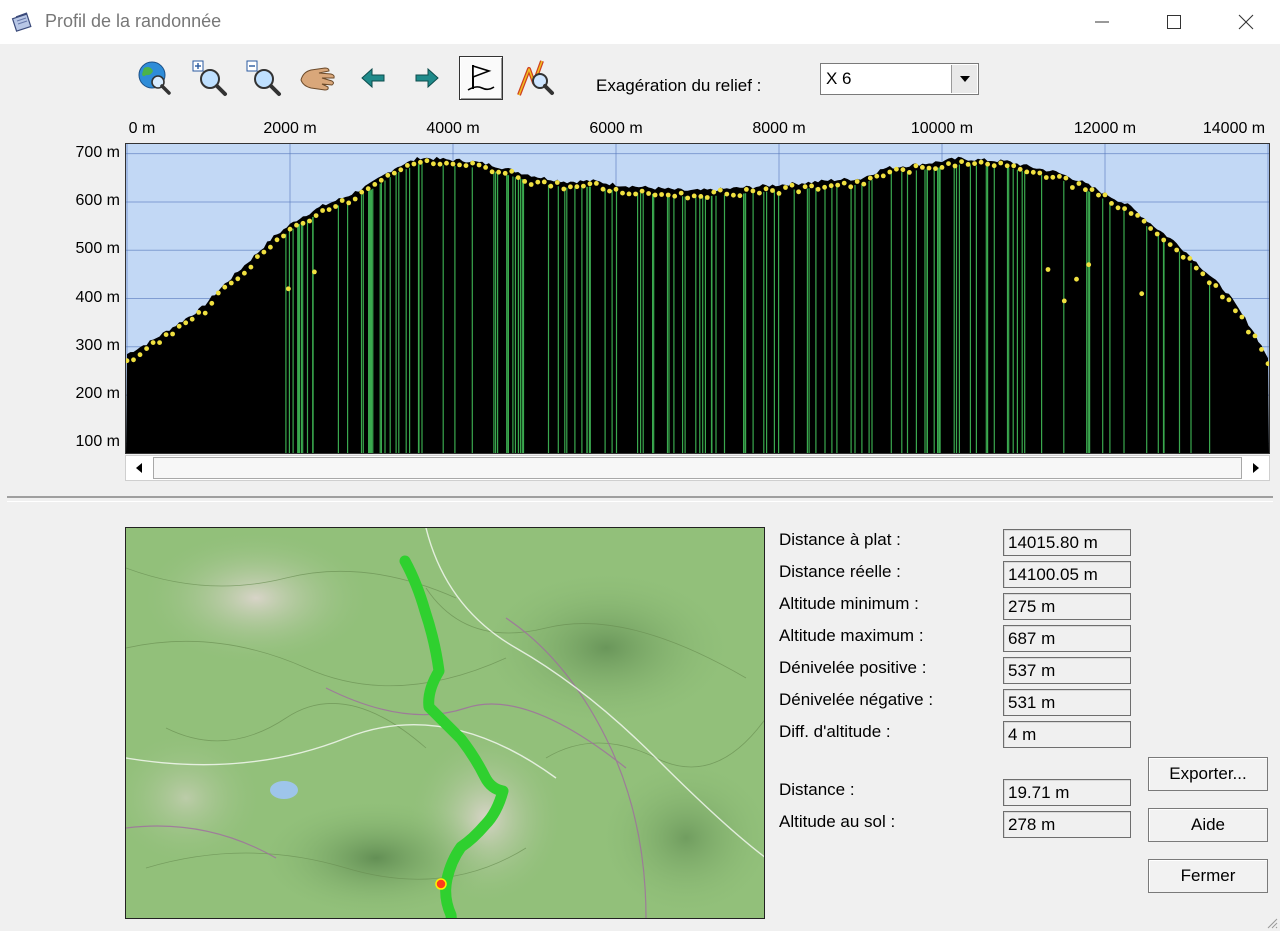 The height and width of the screenshot is (931, 1280). What do you see at coordinates (1032, 638) in the screenshot?
I see `stat-value: 687 m` at bounding box center [1032, 638].